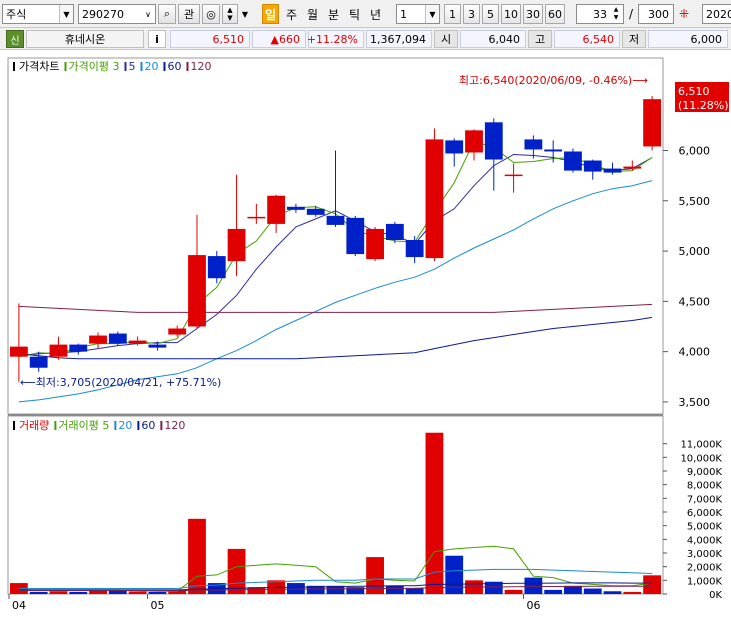  What do you see at coordinates (16, 14) in the screenshot?
I see `market-select-value: 주식` at bounding box center [16, 14].